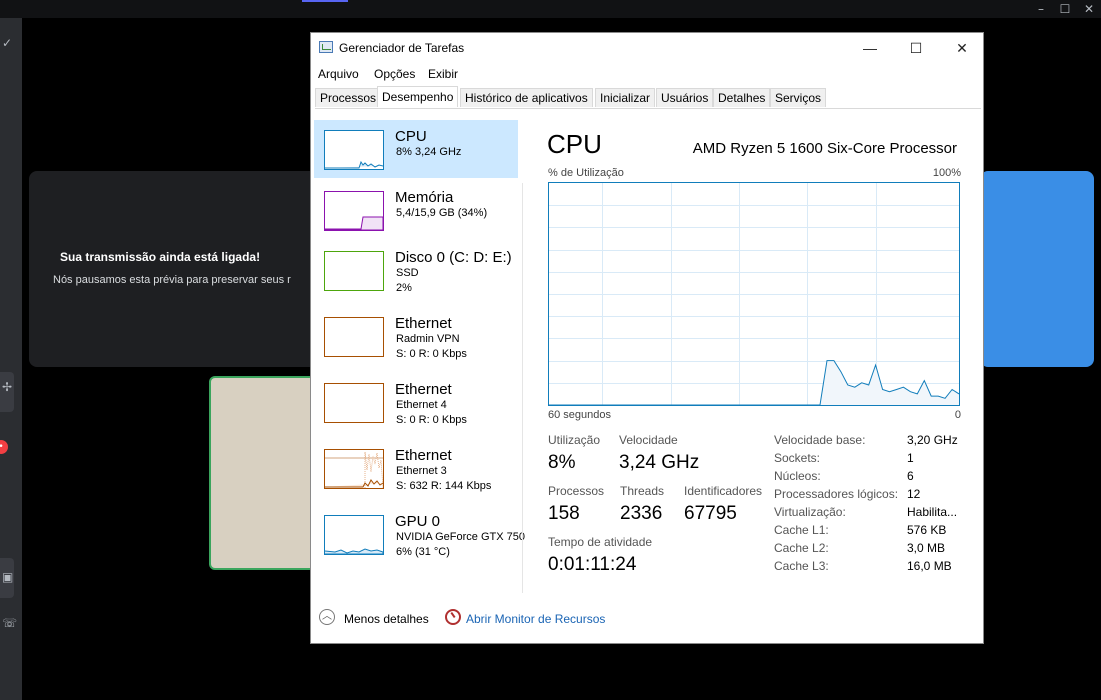  Describe the element at coordinates (404, 288) in the screenshot. I see `perf-item-subdetail: 2%` at that location.